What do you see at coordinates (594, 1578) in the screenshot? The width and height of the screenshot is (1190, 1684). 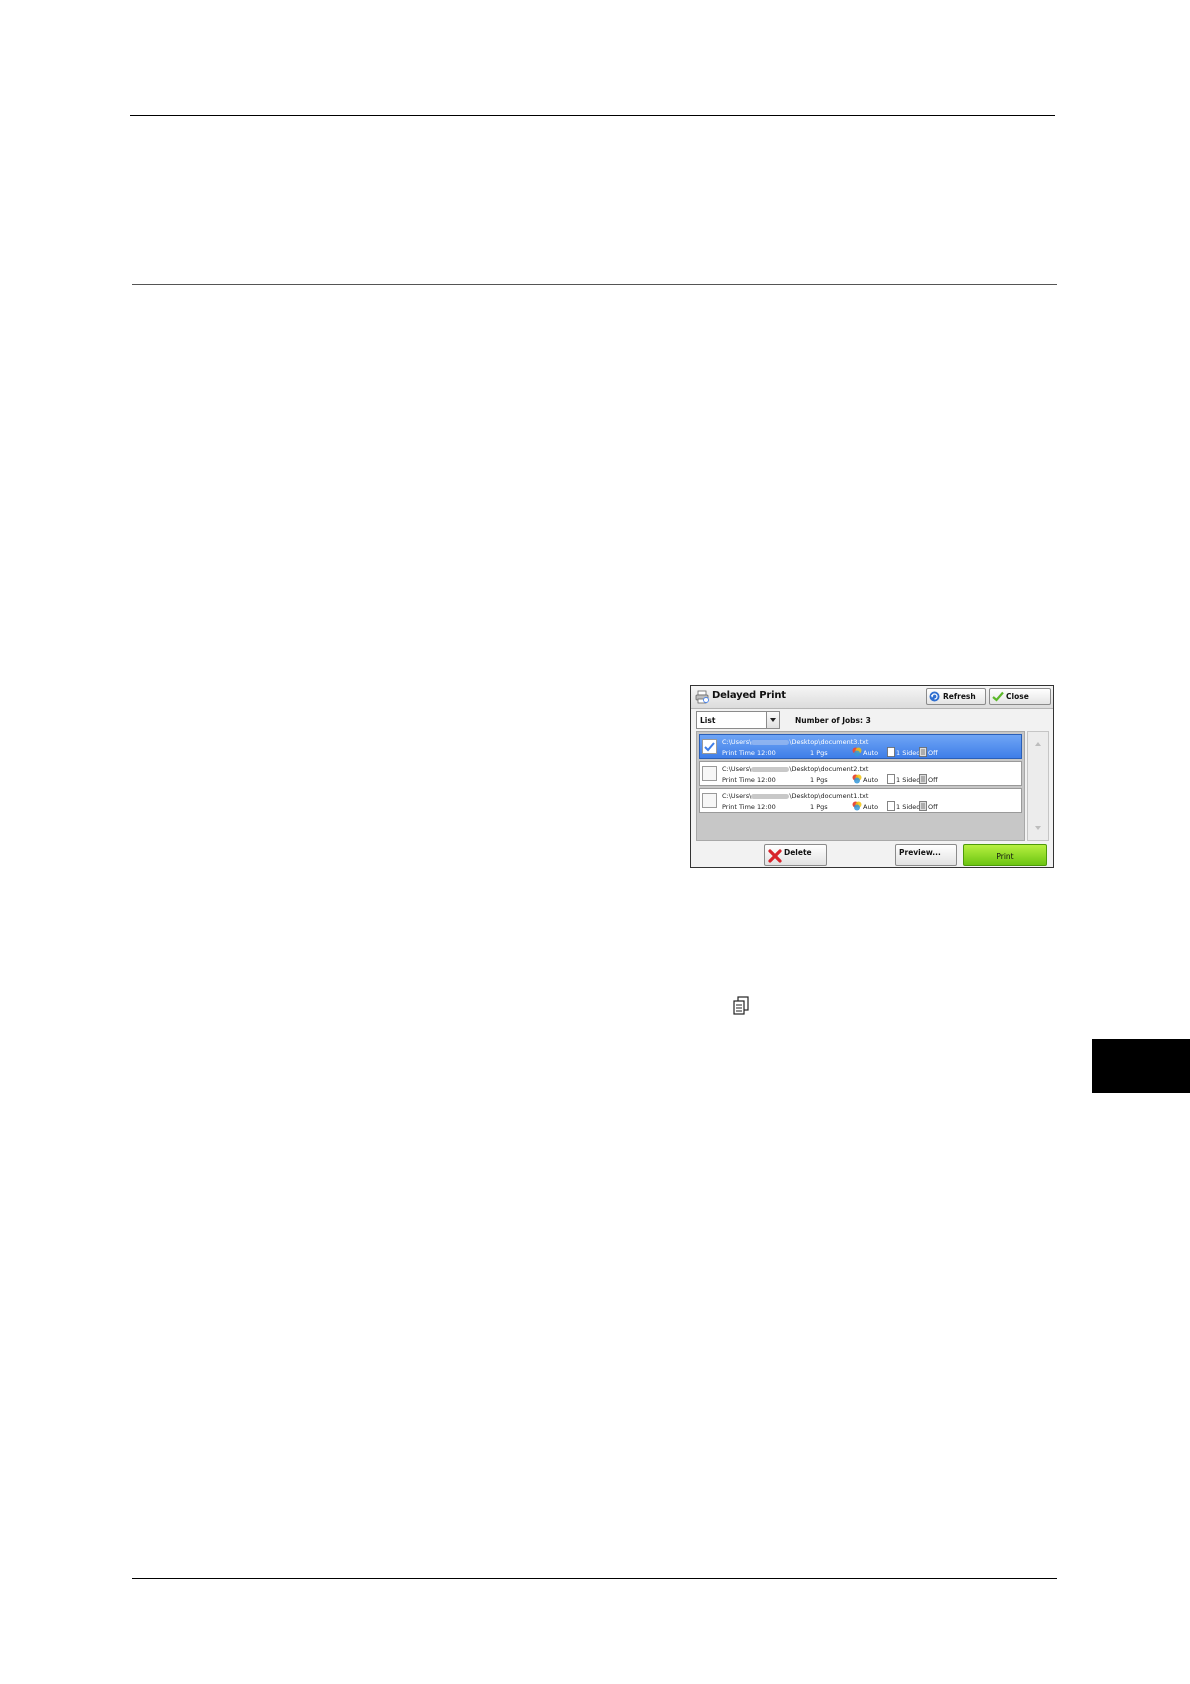 I see `footer-rule` at bounding box center [594, 1578].